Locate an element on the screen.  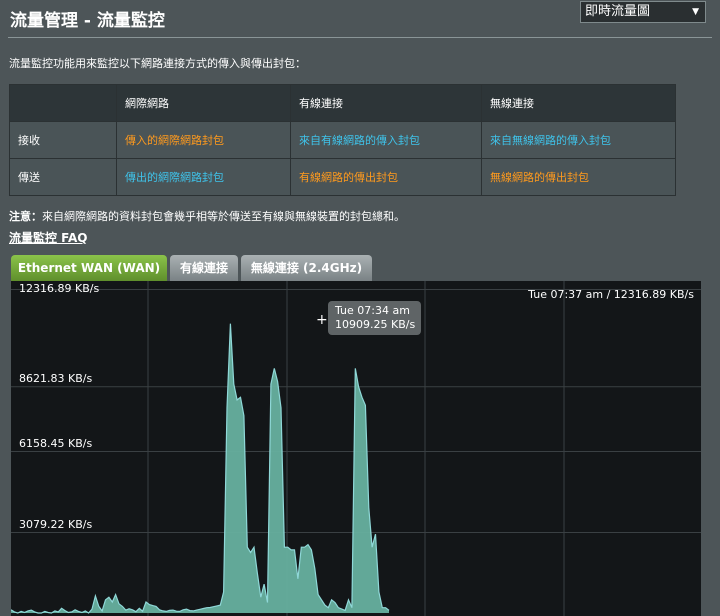
y-tick-label: 8621.83 KB/s is located at coordinates (55, 378).